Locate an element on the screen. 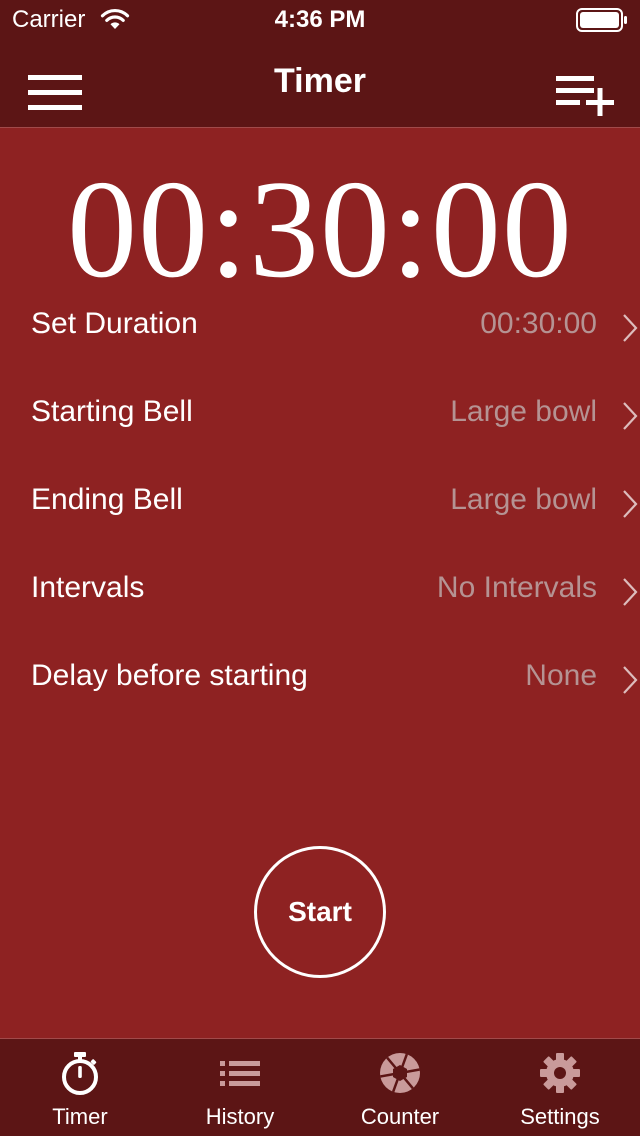 The height and width of the screenshot is (1136, 640). tab-timer-label: Timer is located at coordinates (80, 1116).